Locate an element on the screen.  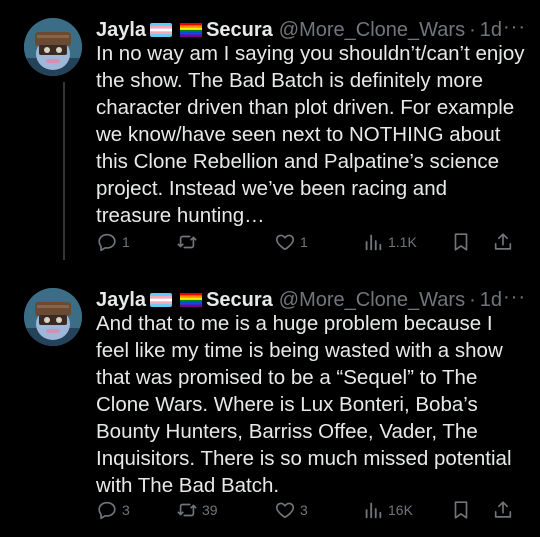
tweet-actions: 3 39 3 16K is located at coordinates (307, 510).